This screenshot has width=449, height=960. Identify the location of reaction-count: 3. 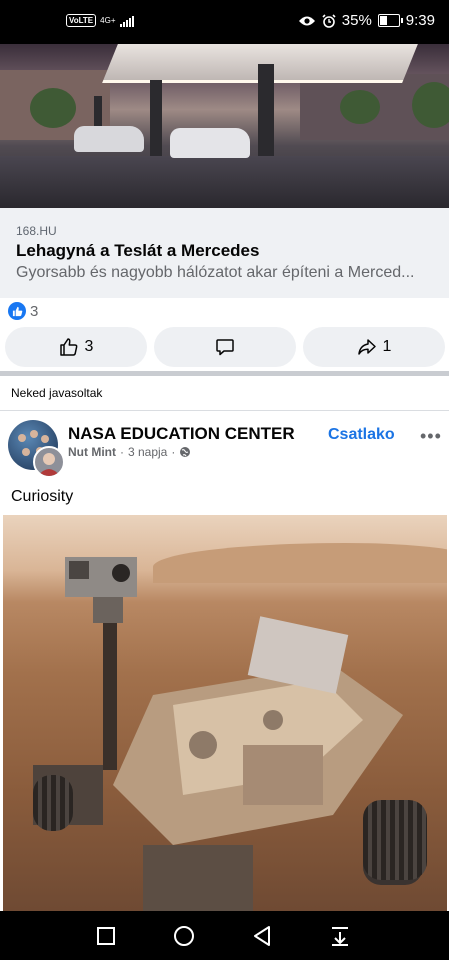
(34, 311).